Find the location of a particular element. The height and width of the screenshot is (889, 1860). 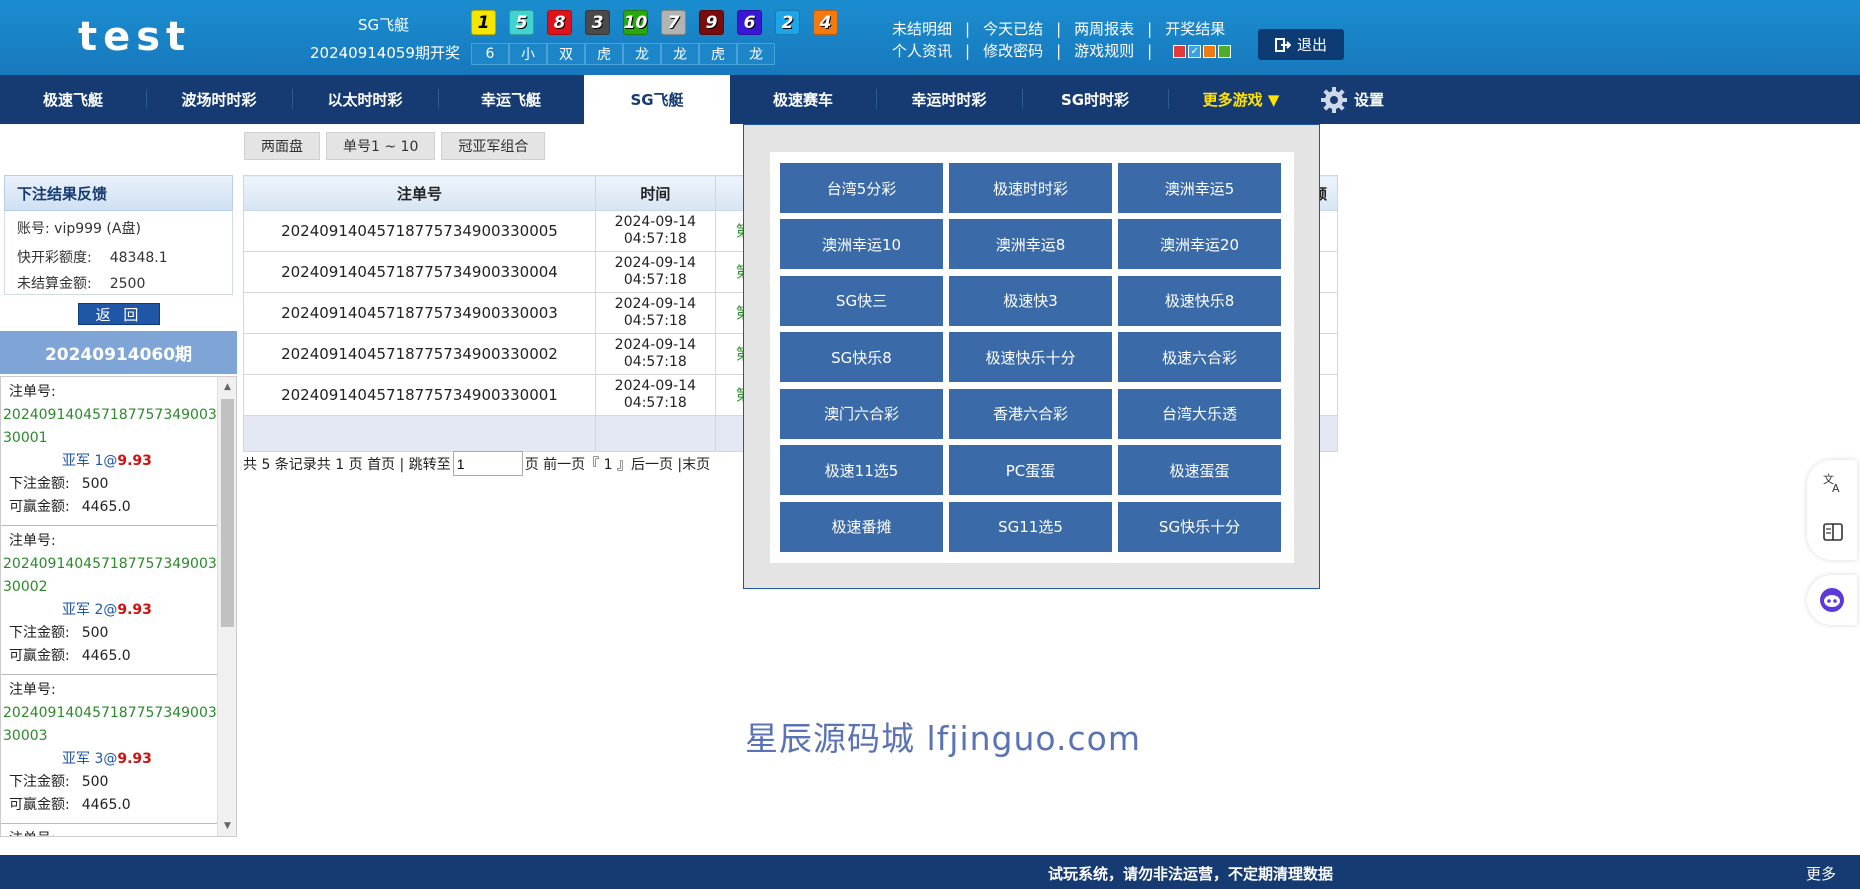

lottery-name: SG飞艇 is located at coordinates (384, 25).